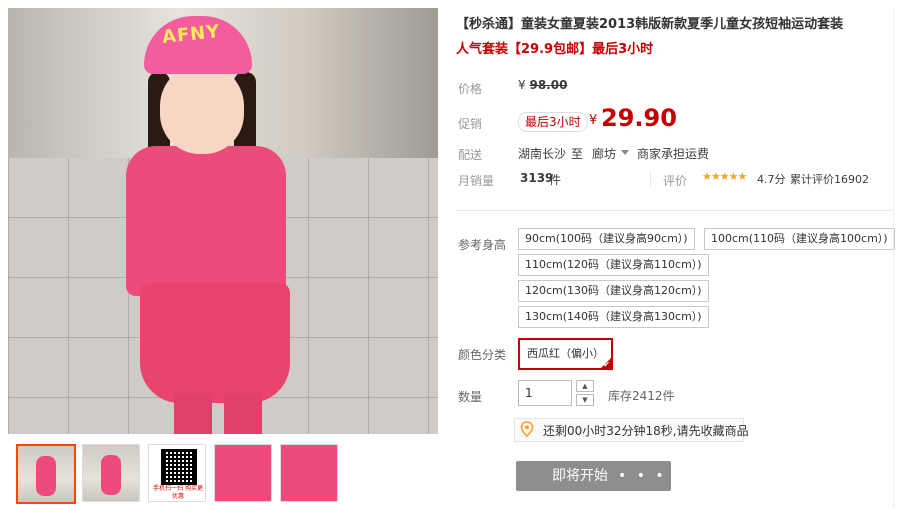  Describe the element at coordinates (545, 393) in the screenshot. I see `quantity-input: 1` at that location.